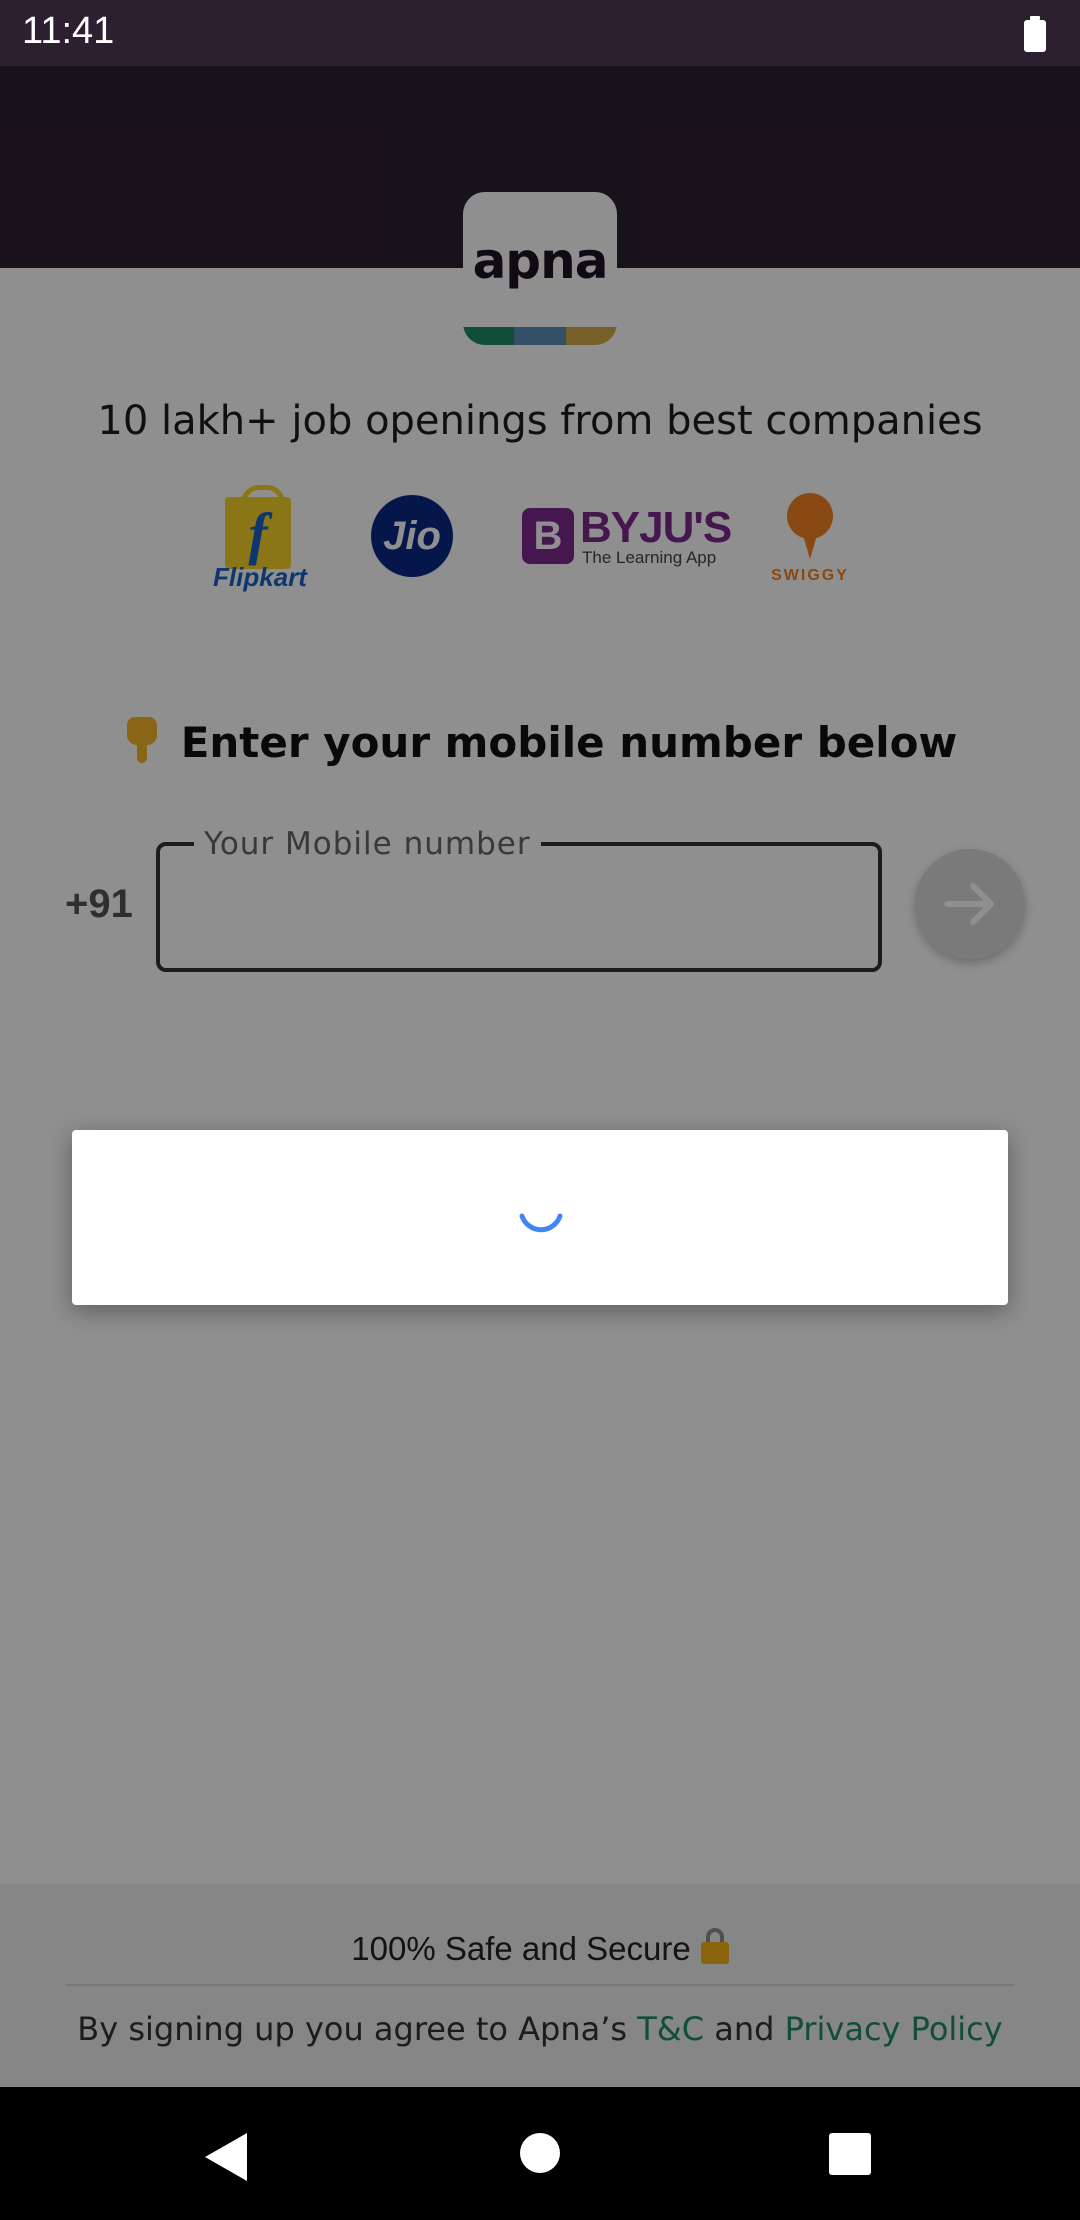 The width and height of the screenshot is (1080, 2220). I want to click on home-icon, so click(540, 2153).